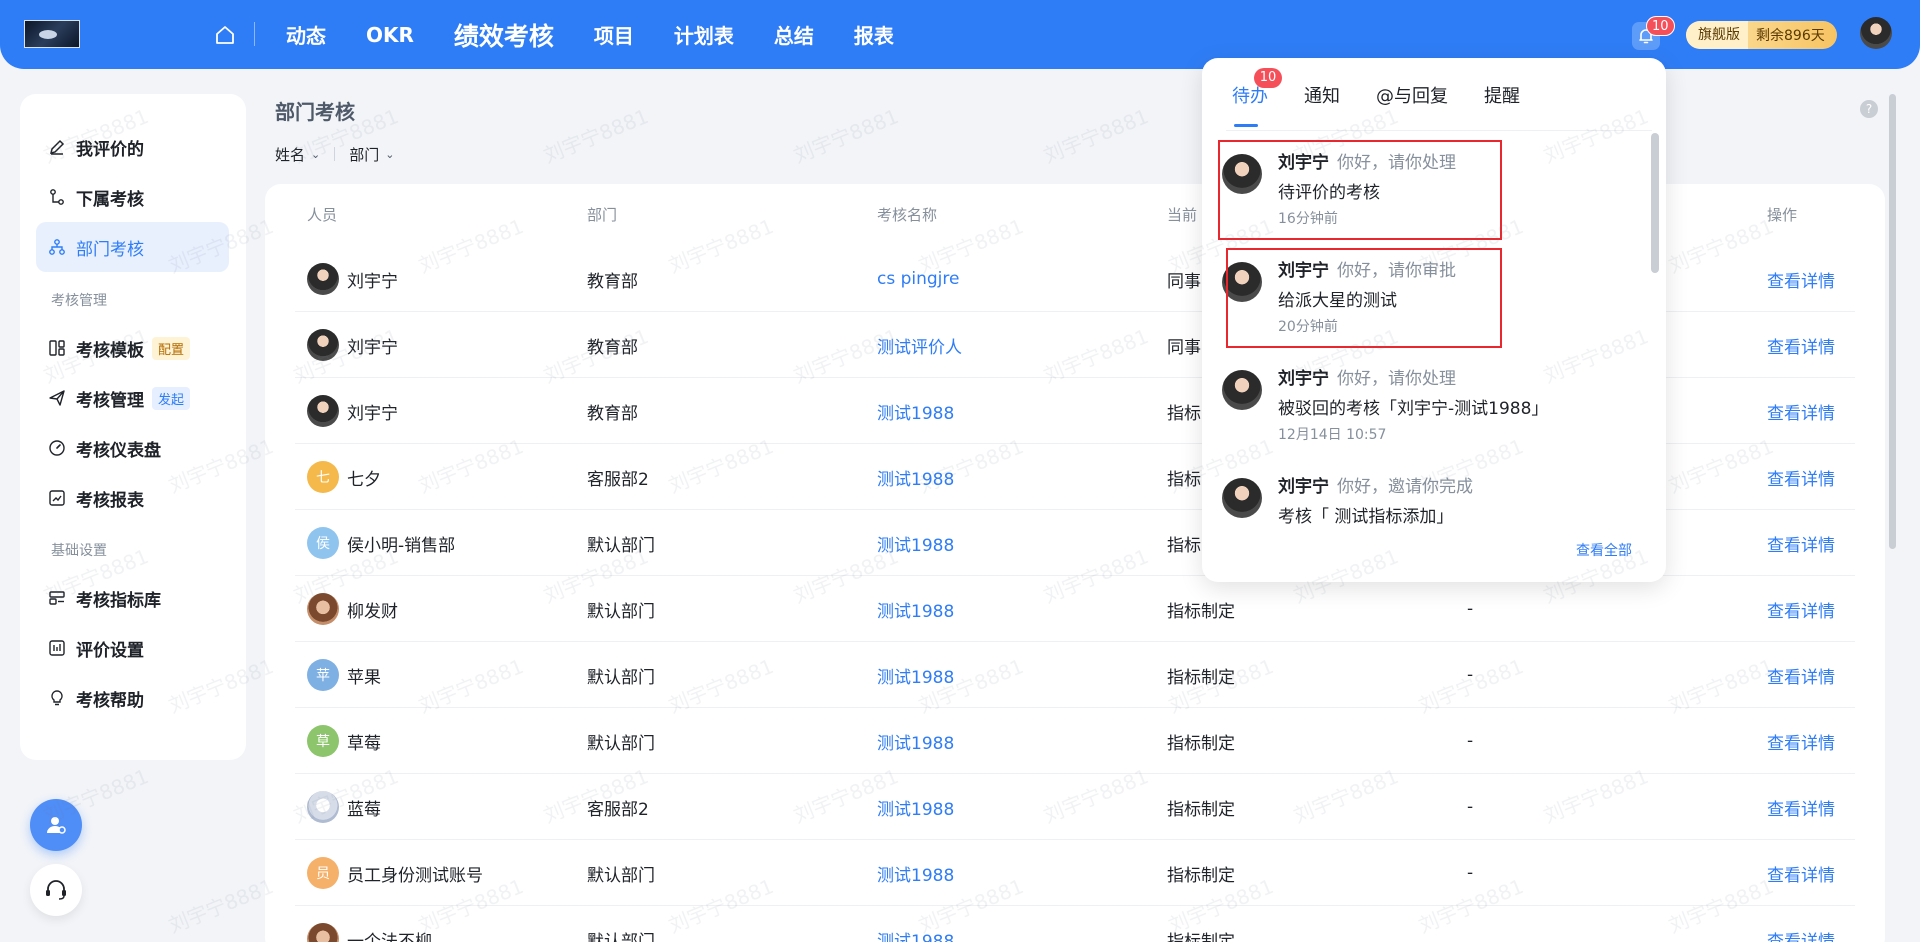 This screenshot has width=1920, height=942. I want to click on home-icon, so click(225, 35).